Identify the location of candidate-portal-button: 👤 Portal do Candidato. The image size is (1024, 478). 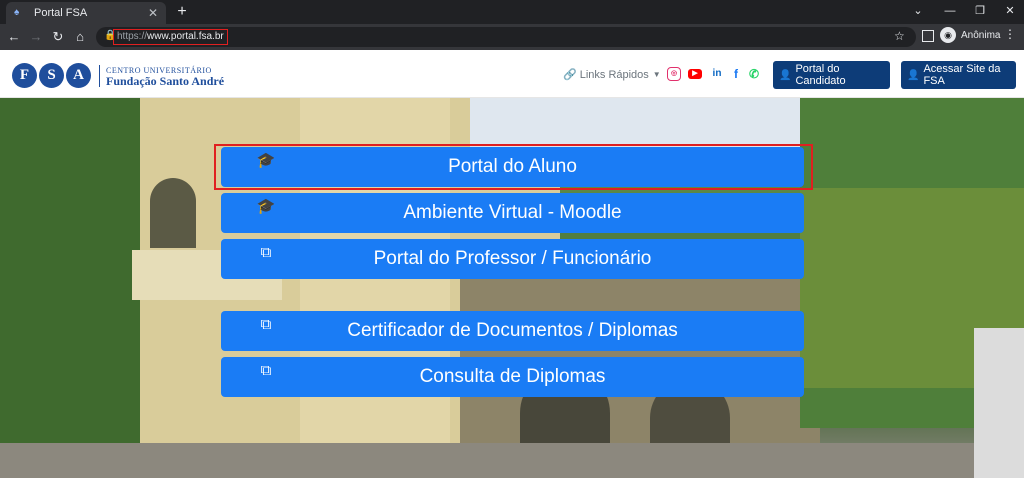
(831, 75).